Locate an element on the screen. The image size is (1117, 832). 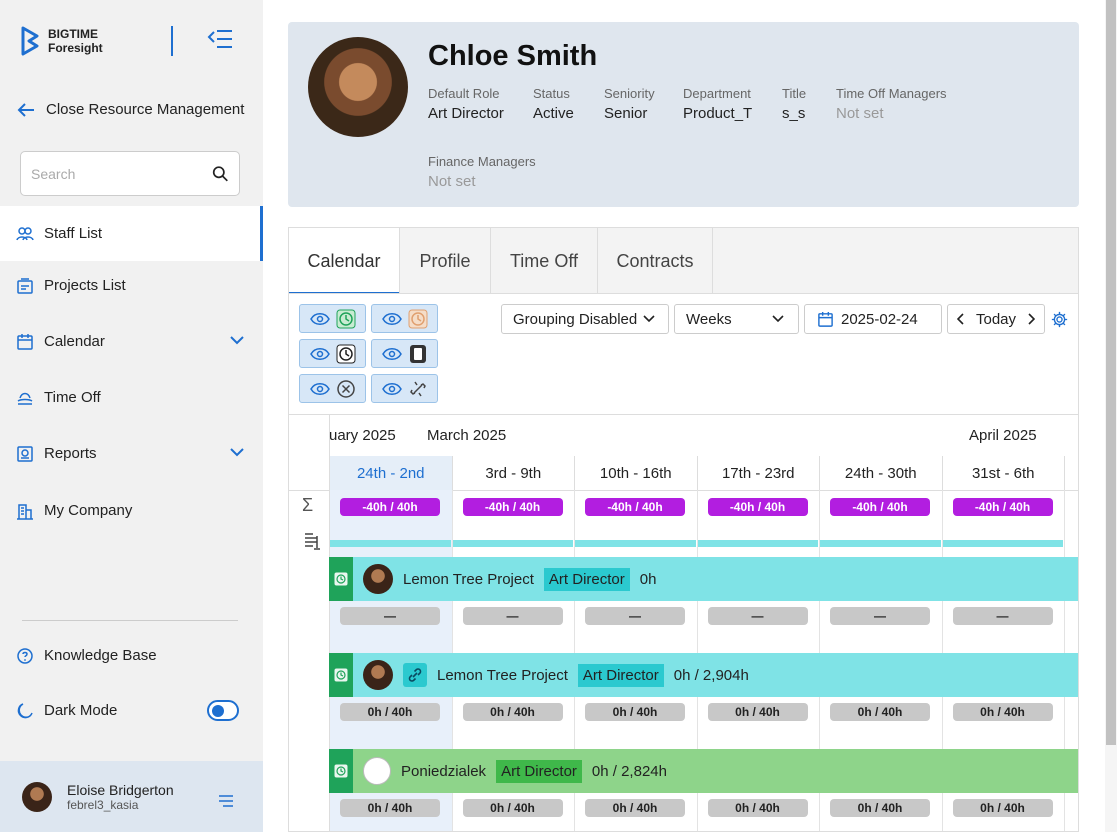
profile-field: Title s_s is located at coordinates (794, 104).